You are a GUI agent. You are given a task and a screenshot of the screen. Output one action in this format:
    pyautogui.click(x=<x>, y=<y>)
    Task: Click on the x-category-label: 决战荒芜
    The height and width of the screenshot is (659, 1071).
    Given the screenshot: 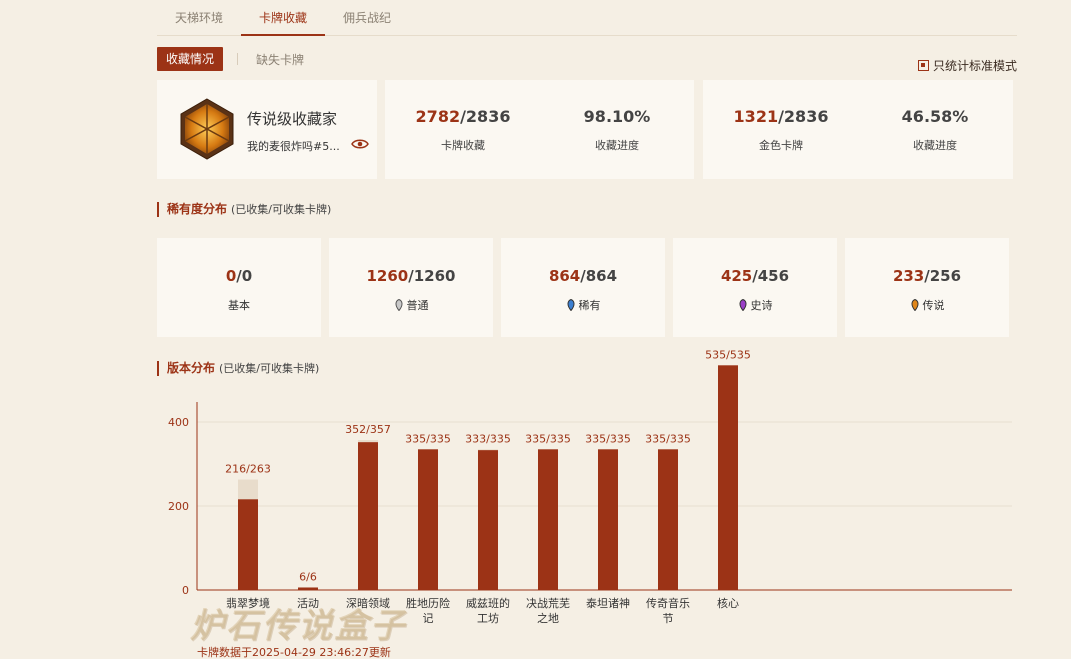 What is the action you would take?
    pyautogui.click(x=548, y=603)
    